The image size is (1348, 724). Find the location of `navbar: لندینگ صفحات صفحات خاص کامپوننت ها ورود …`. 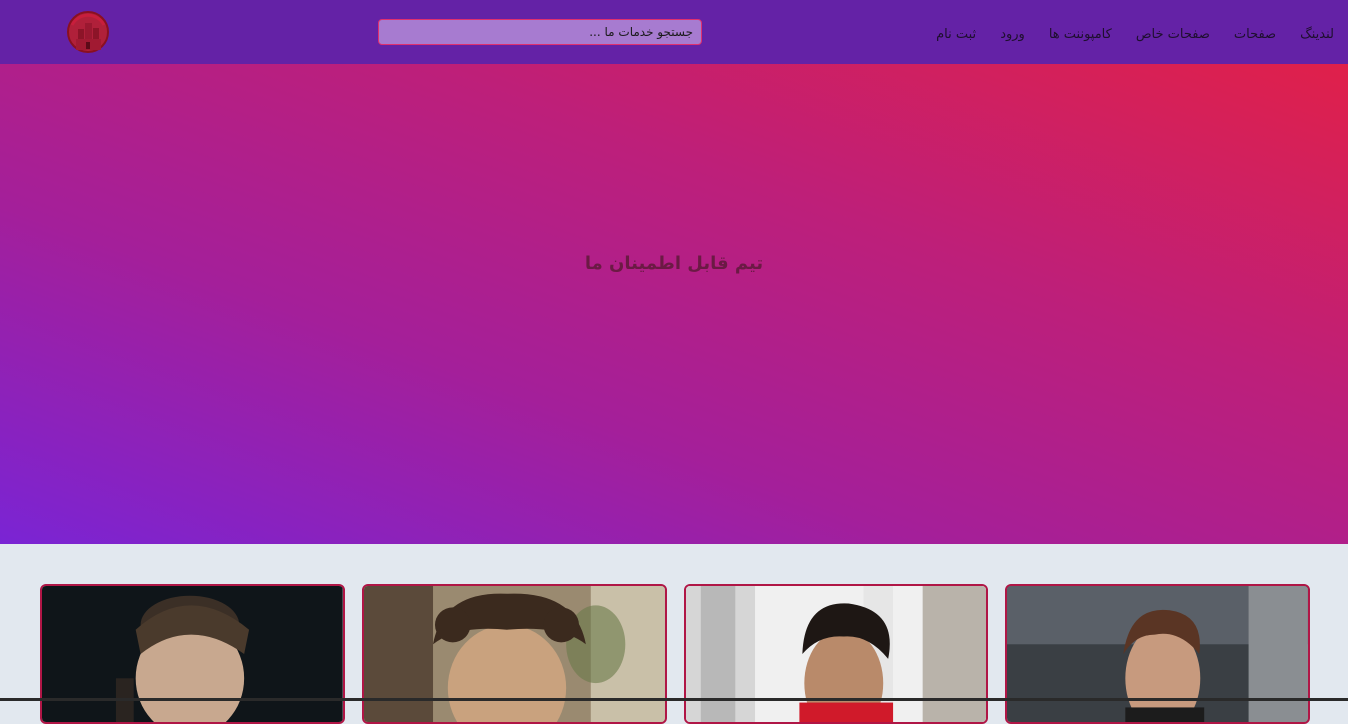

navbar: لندینگ صفحات صفحات خاص کامپوننت ها ورود … is located at coordinates (674, 32).